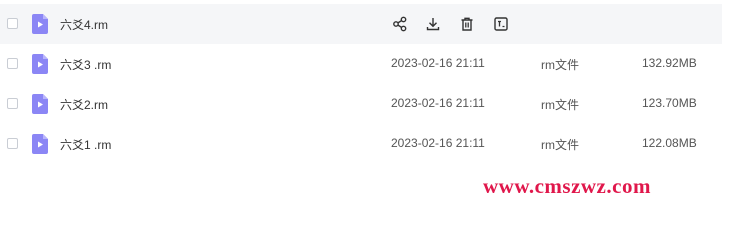 This screenshot has height=240, width=735. Describe the element at coordinates (669, 143) in the screenshot. I see `file-size: 122.08MB` at that location.